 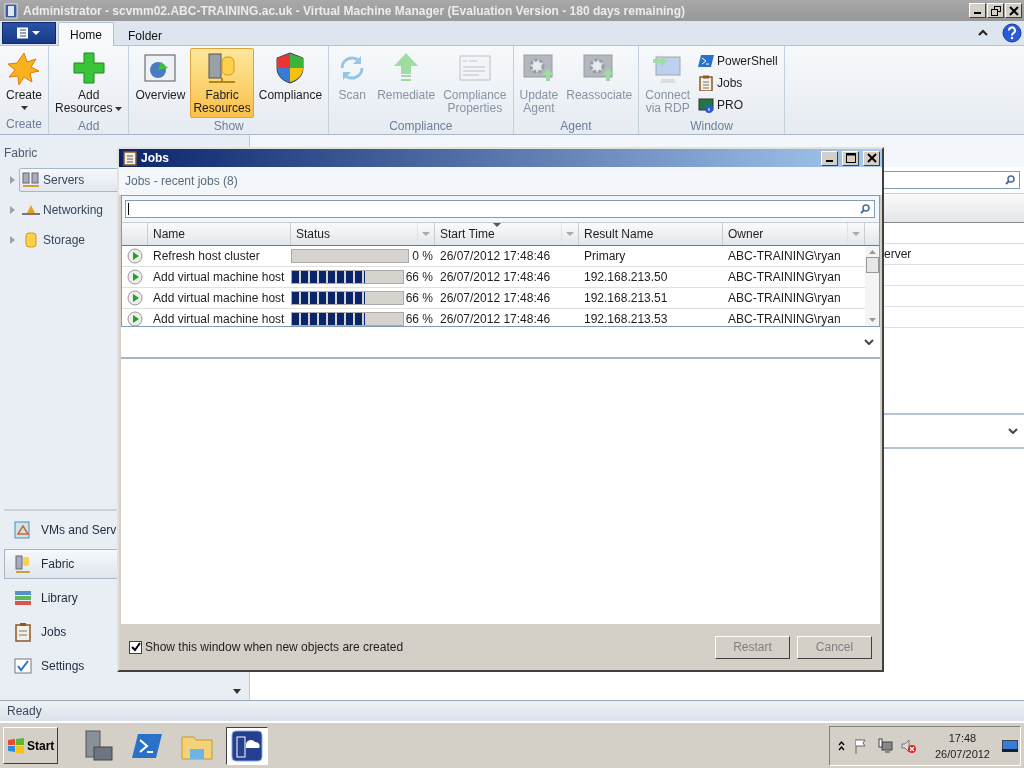 I want to click on table-cell-text: 192.168.213.51, so click(x=626, y=298).